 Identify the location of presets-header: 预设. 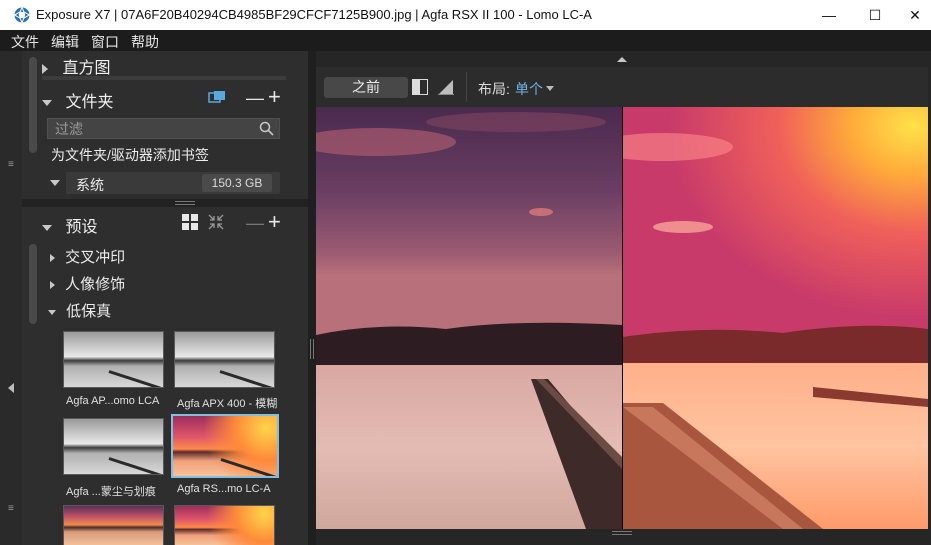
(69, 225).